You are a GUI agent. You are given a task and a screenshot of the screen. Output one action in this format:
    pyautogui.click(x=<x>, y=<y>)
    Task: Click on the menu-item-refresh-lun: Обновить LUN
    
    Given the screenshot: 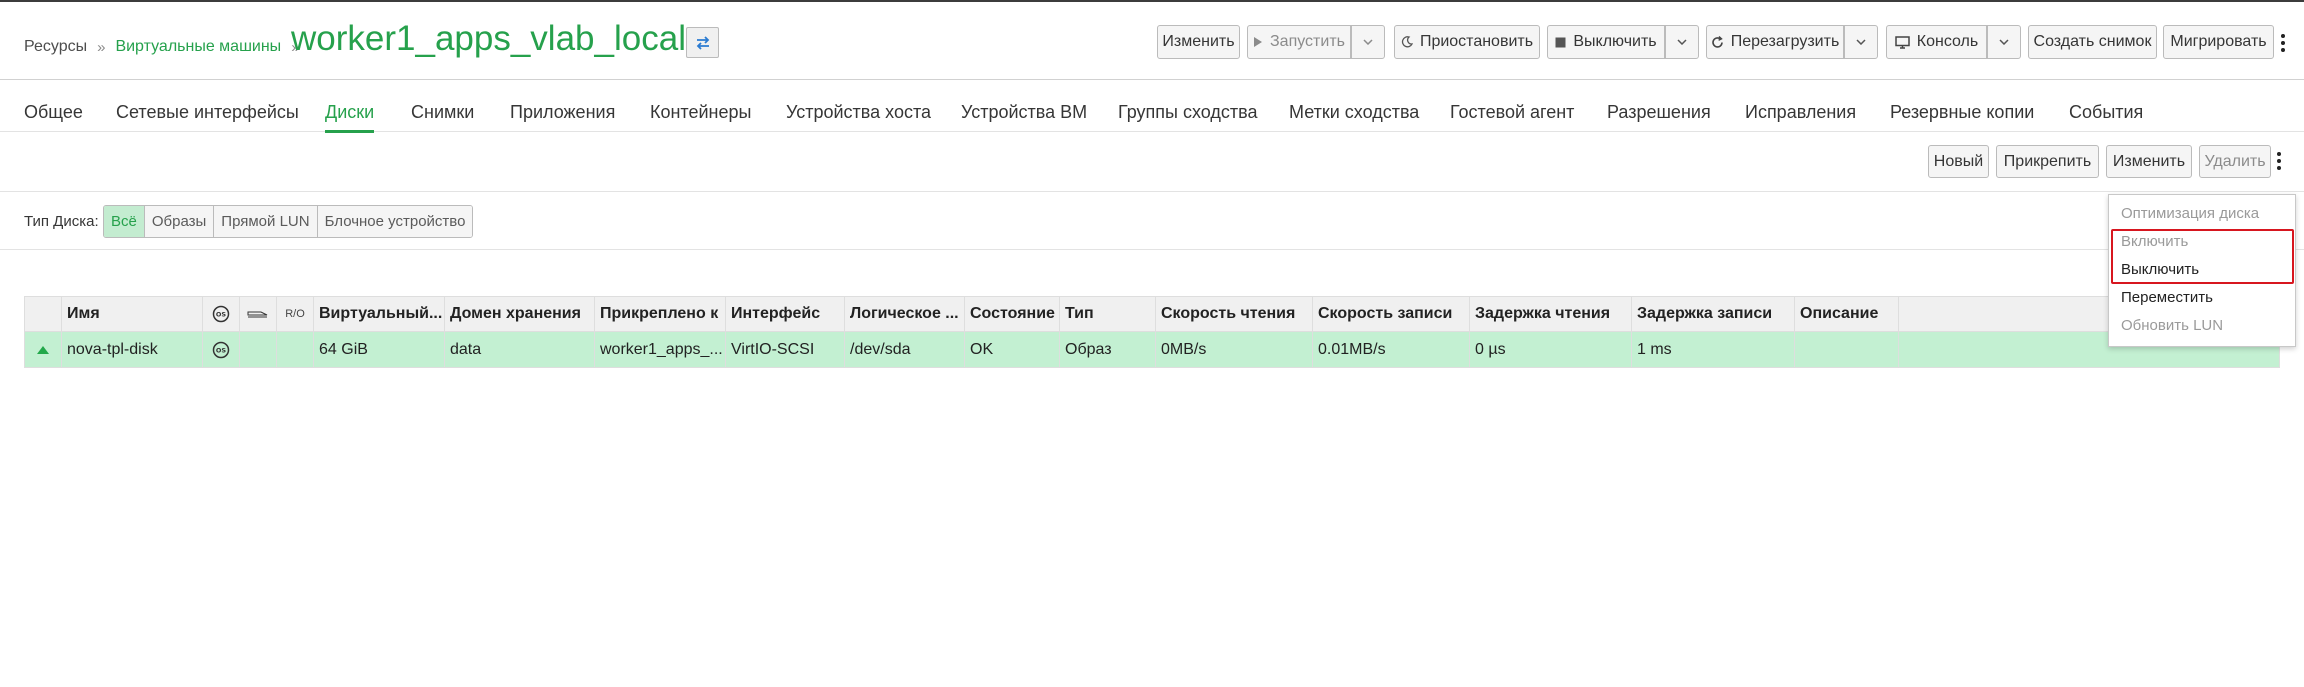 What is the action you would take?
    pyautogui.click(x=2172, y=325)
    